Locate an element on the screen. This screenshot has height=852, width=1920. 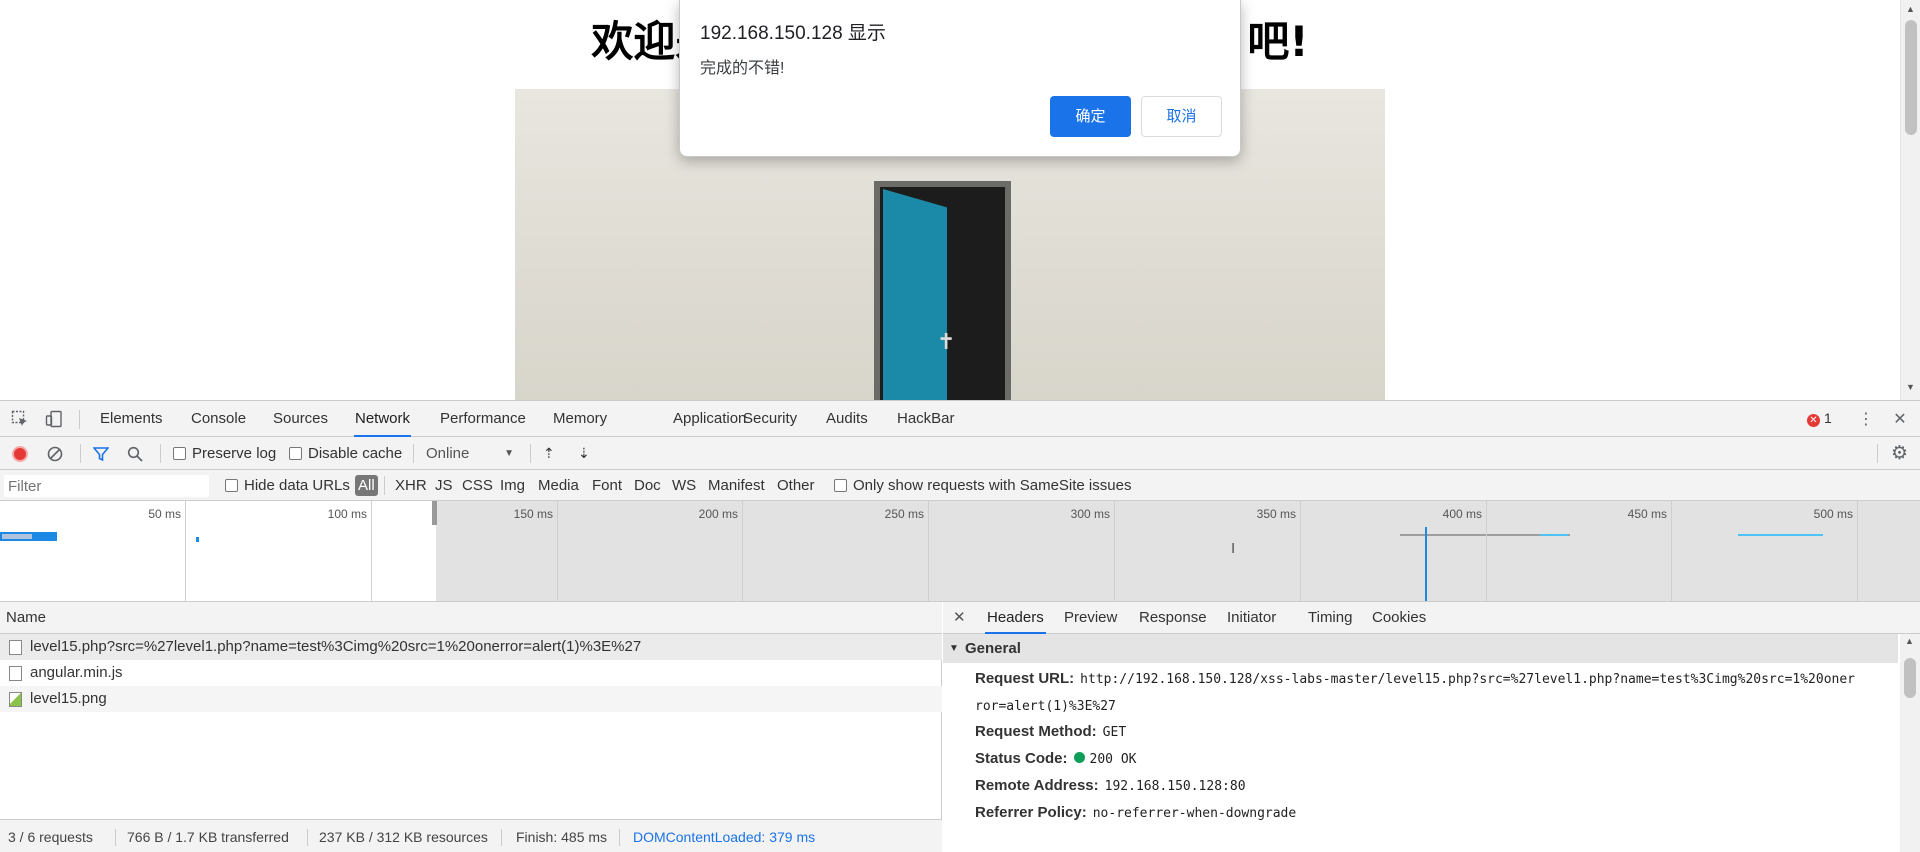
tab-network: Network is located at coordinates (383, 419).